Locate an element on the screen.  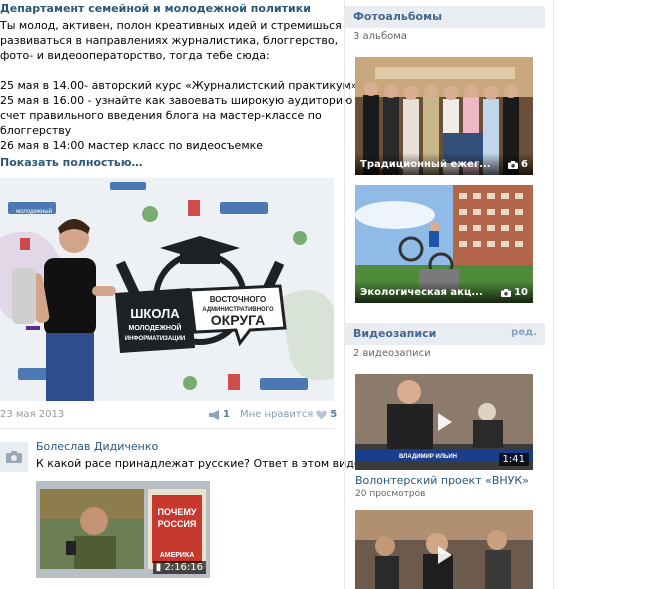
heart-icon is located at coordinates (322, 414).